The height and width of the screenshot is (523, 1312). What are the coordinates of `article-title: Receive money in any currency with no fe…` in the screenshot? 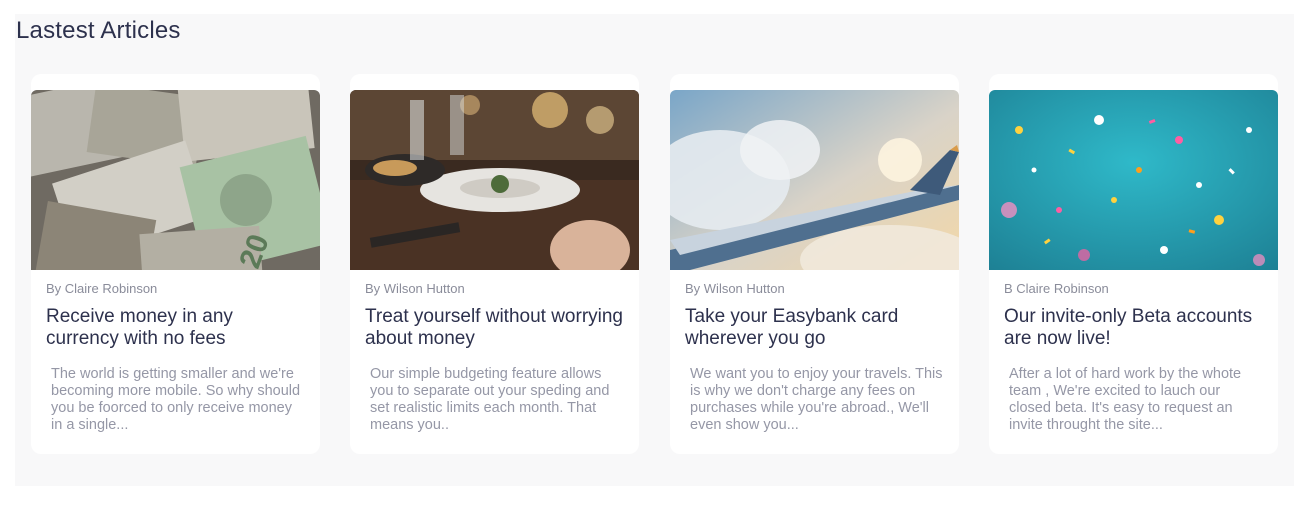 It's located at (177, 328).